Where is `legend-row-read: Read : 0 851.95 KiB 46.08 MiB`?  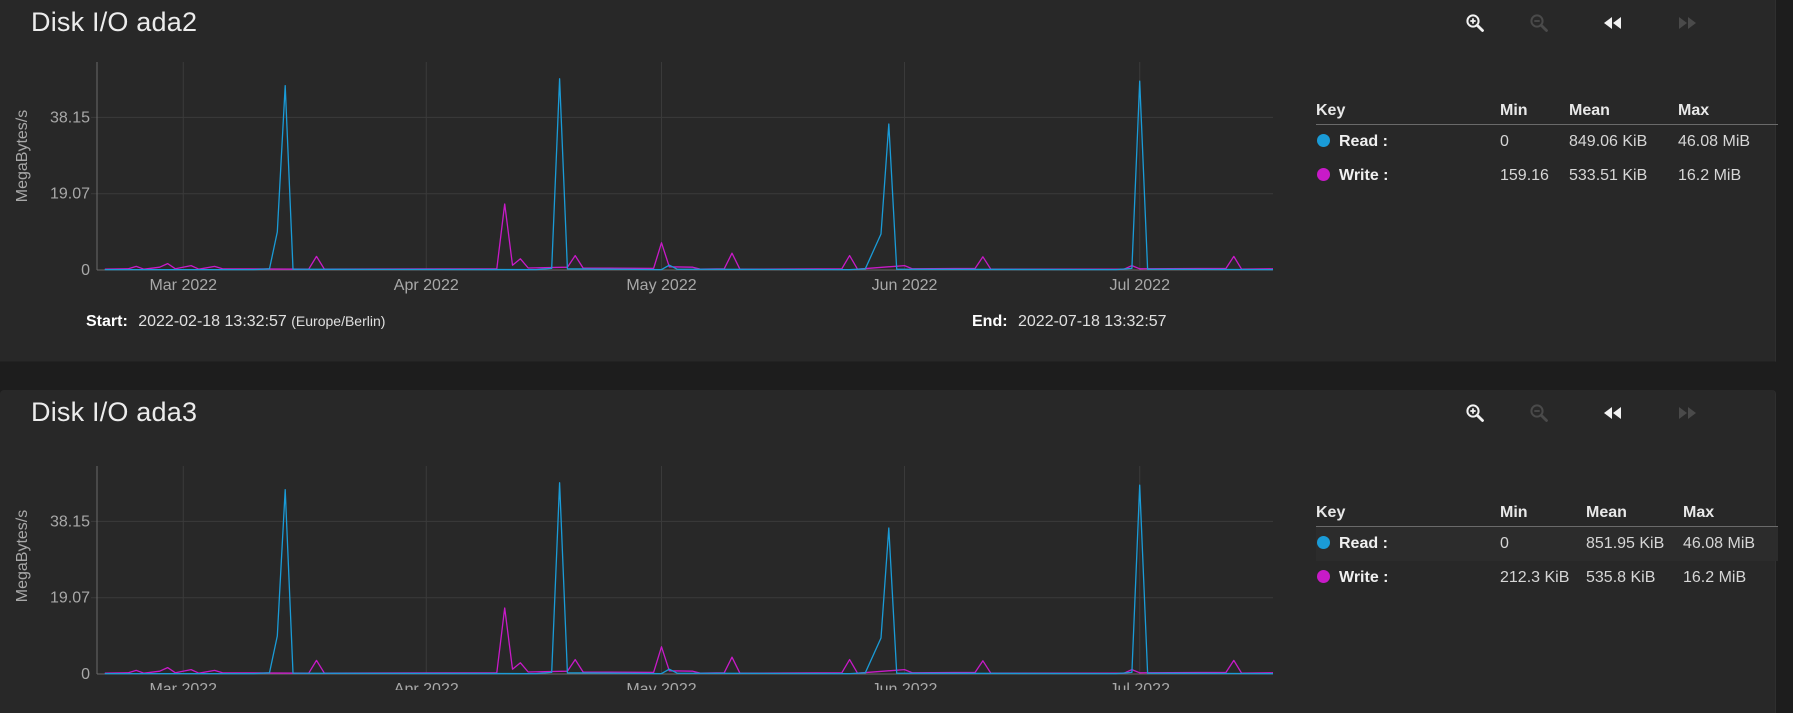 legend-row-read: Read : 0 851.95 KiB 46.08 MiB is located at coordinates (1547, 543).